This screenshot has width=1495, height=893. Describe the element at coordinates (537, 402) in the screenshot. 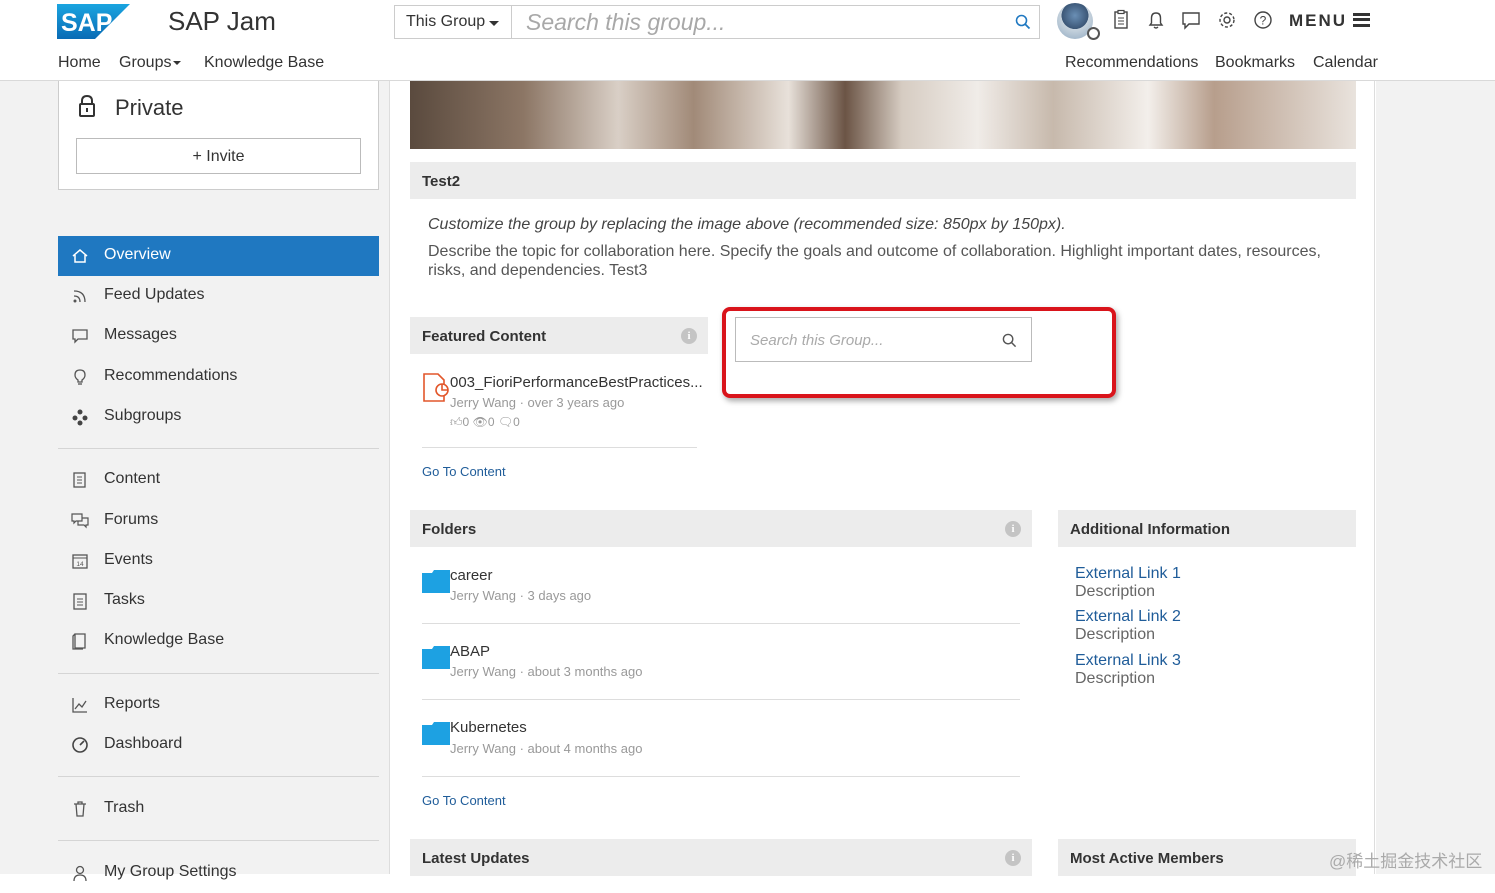

I see `featured-item-meta: Jerry Wang · over 3 years ago` at that location.